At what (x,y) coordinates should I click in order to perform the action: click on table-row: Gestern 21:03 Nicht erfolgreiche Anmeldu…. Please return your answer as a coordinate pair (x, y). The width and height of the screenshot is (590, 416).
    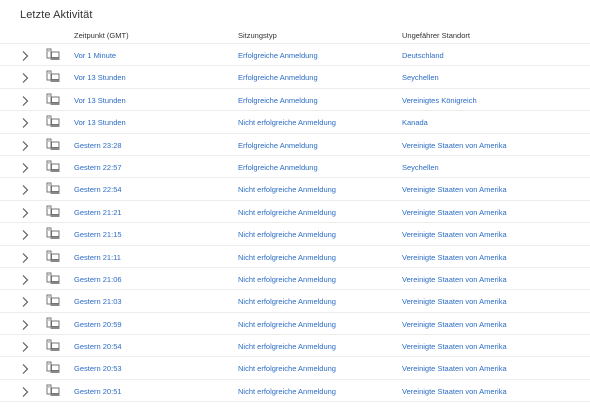
    Looking at the image, I should click on (295, 301).